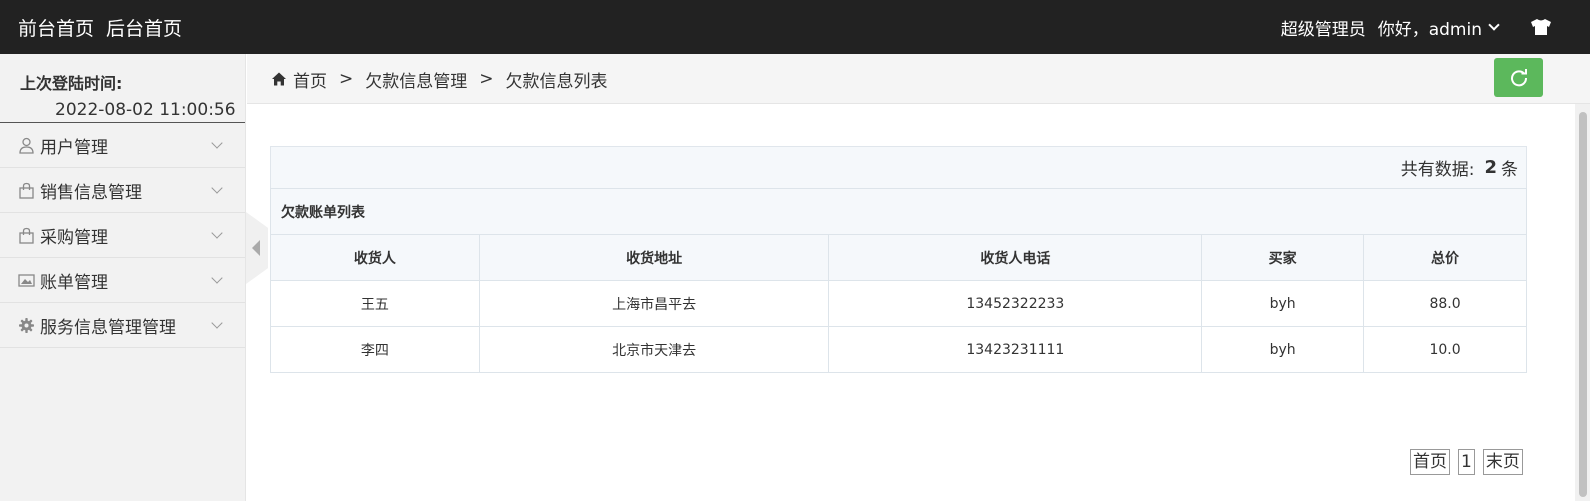 This screenshot has height=501, width=1590. Describe the element at coordinates (375, 257) in the screenshot. I see `column-header-receiver: 收货人` at that location.